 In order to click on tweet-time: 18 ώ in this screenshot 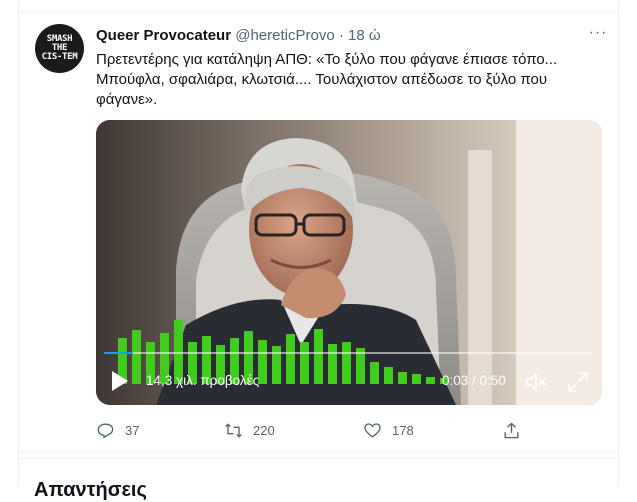, I will do `click(364, 35)`.